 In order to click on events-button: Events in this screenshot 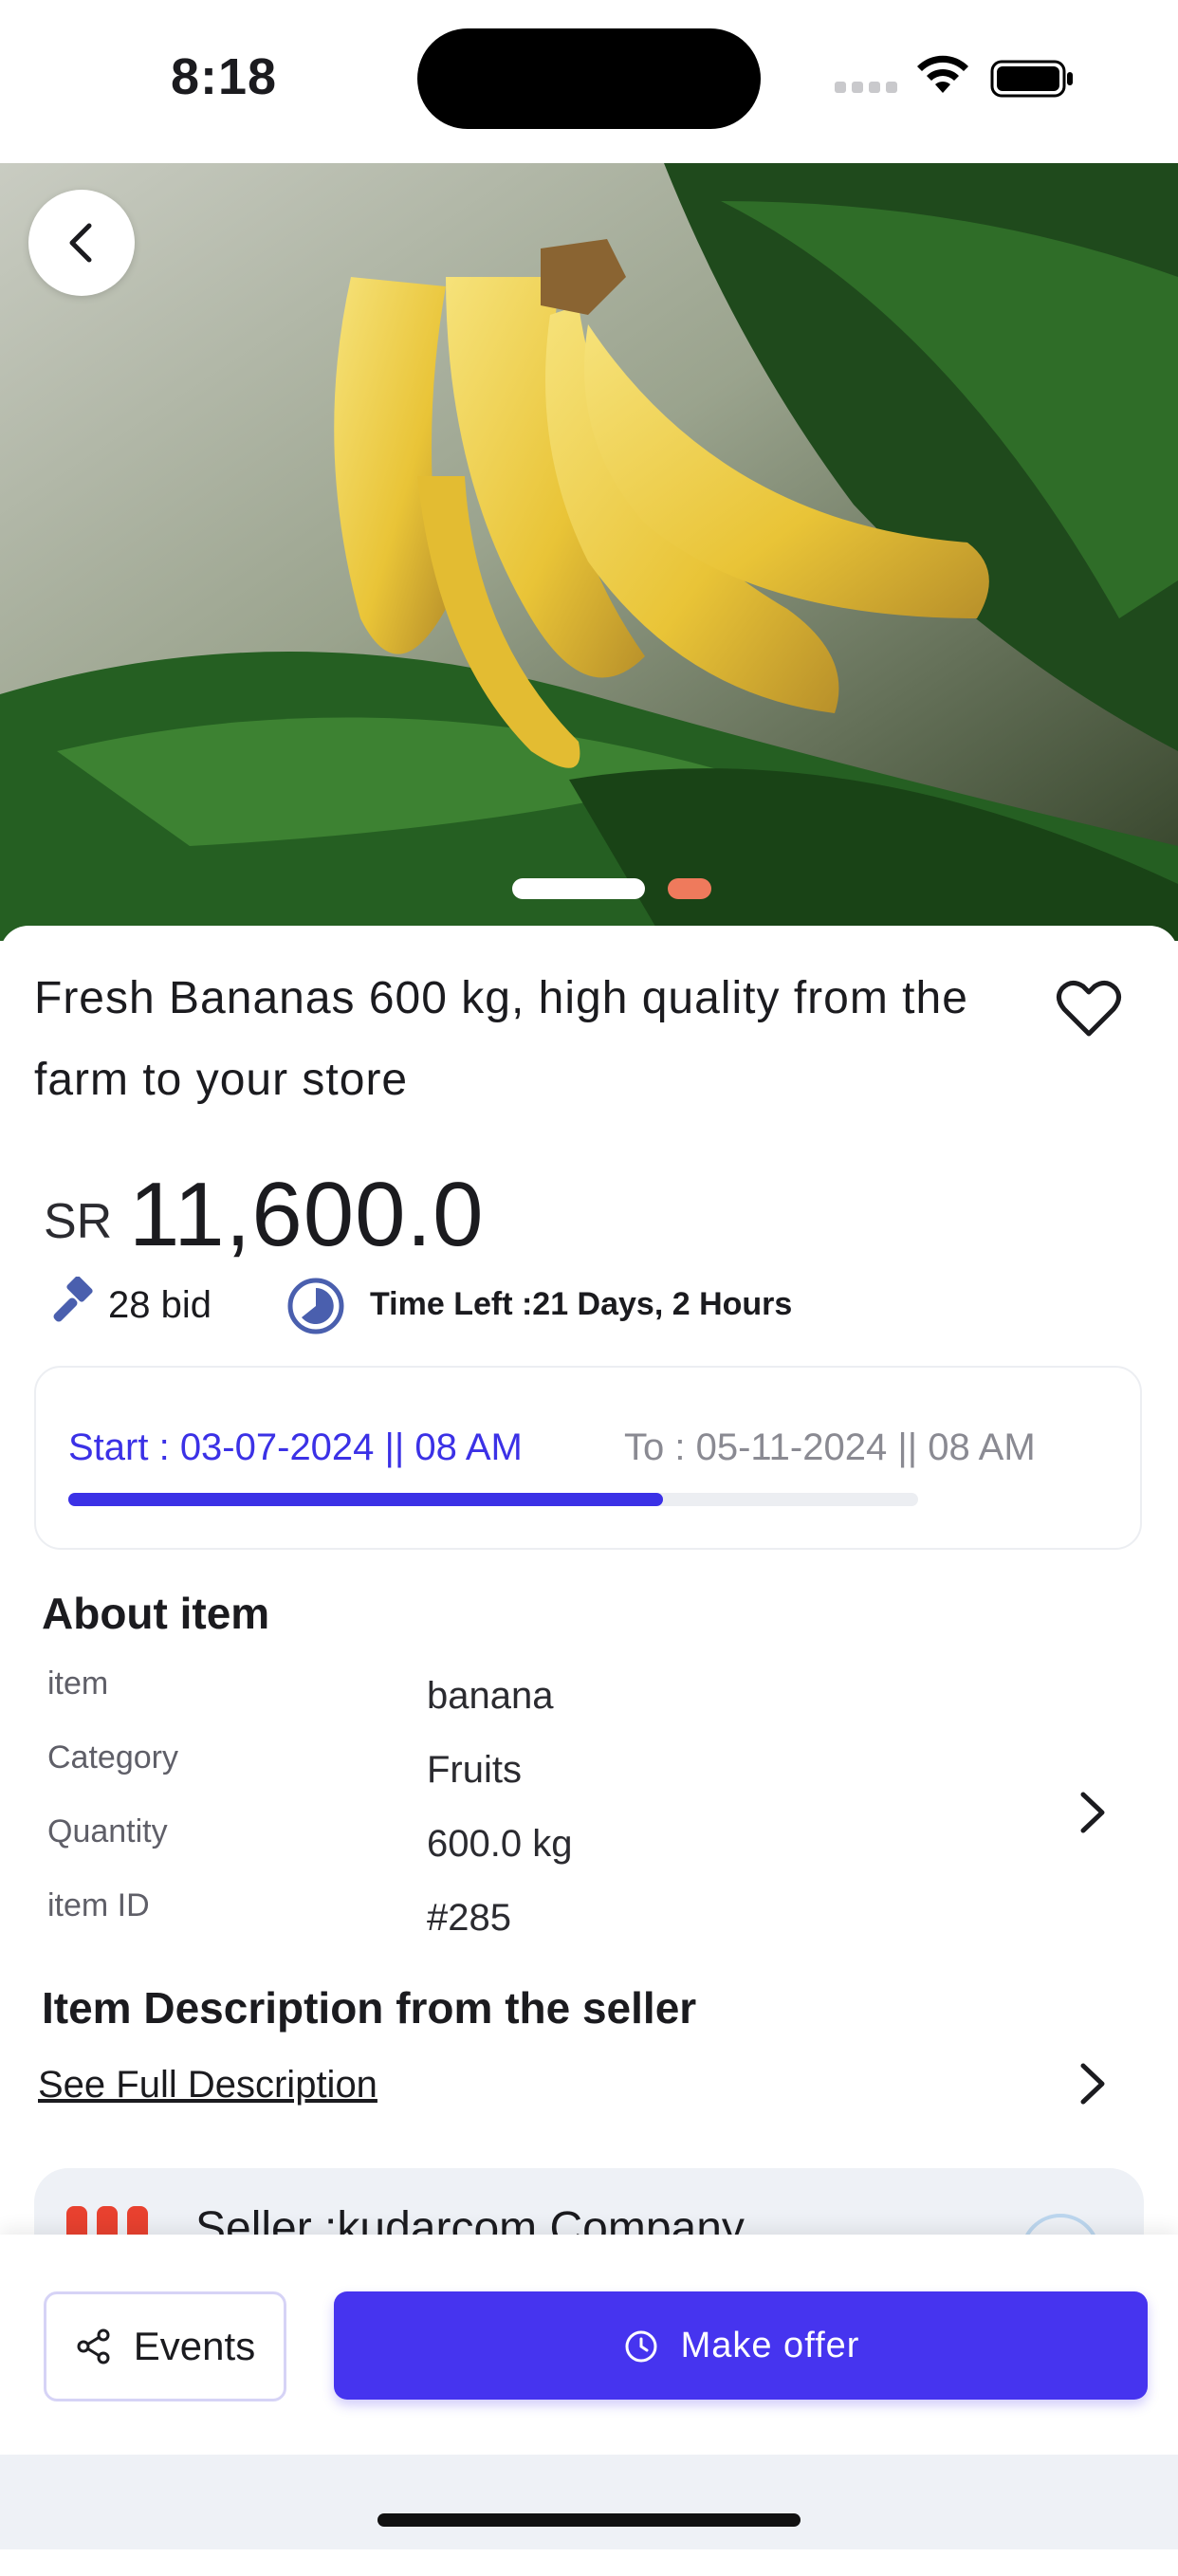, I will do `click(165, 2346)`.